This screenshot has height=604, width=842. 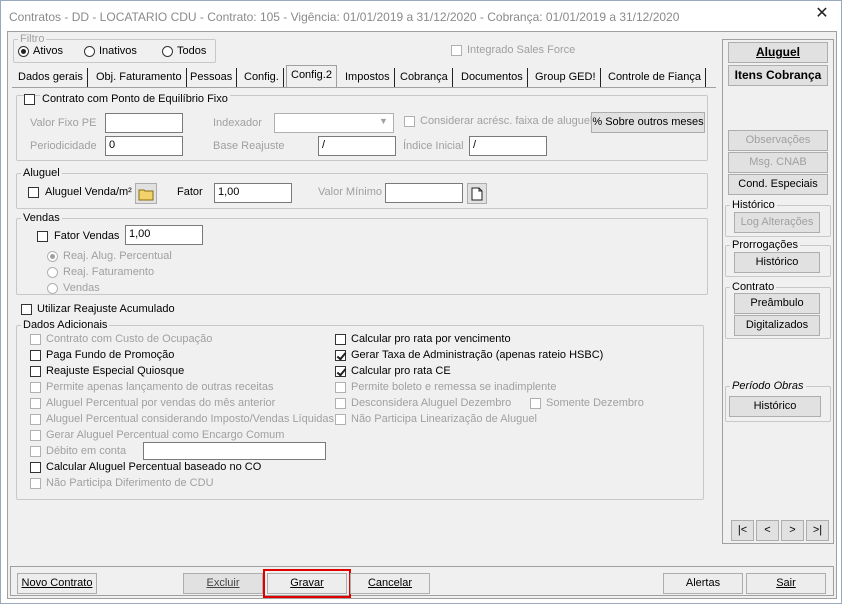 What do you see at coordinates (655, 77) in the screenshot?
I see `tab-controle-fianca: Controle de Fiança` at bounding box center [655, 77].